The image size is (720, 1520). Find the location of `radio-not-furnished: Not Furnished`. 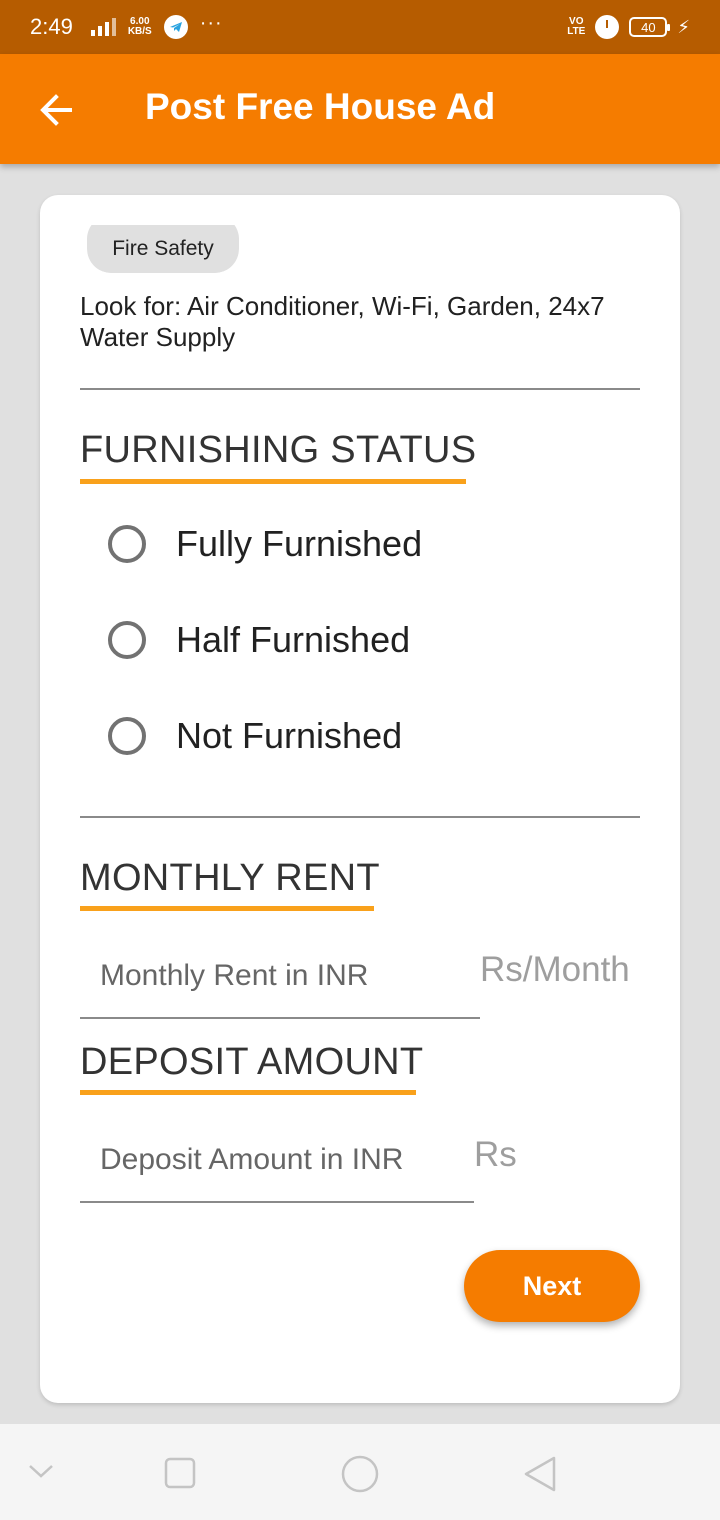

radio-not-furnished: Not Furnished is located at coordinates (255, 736).